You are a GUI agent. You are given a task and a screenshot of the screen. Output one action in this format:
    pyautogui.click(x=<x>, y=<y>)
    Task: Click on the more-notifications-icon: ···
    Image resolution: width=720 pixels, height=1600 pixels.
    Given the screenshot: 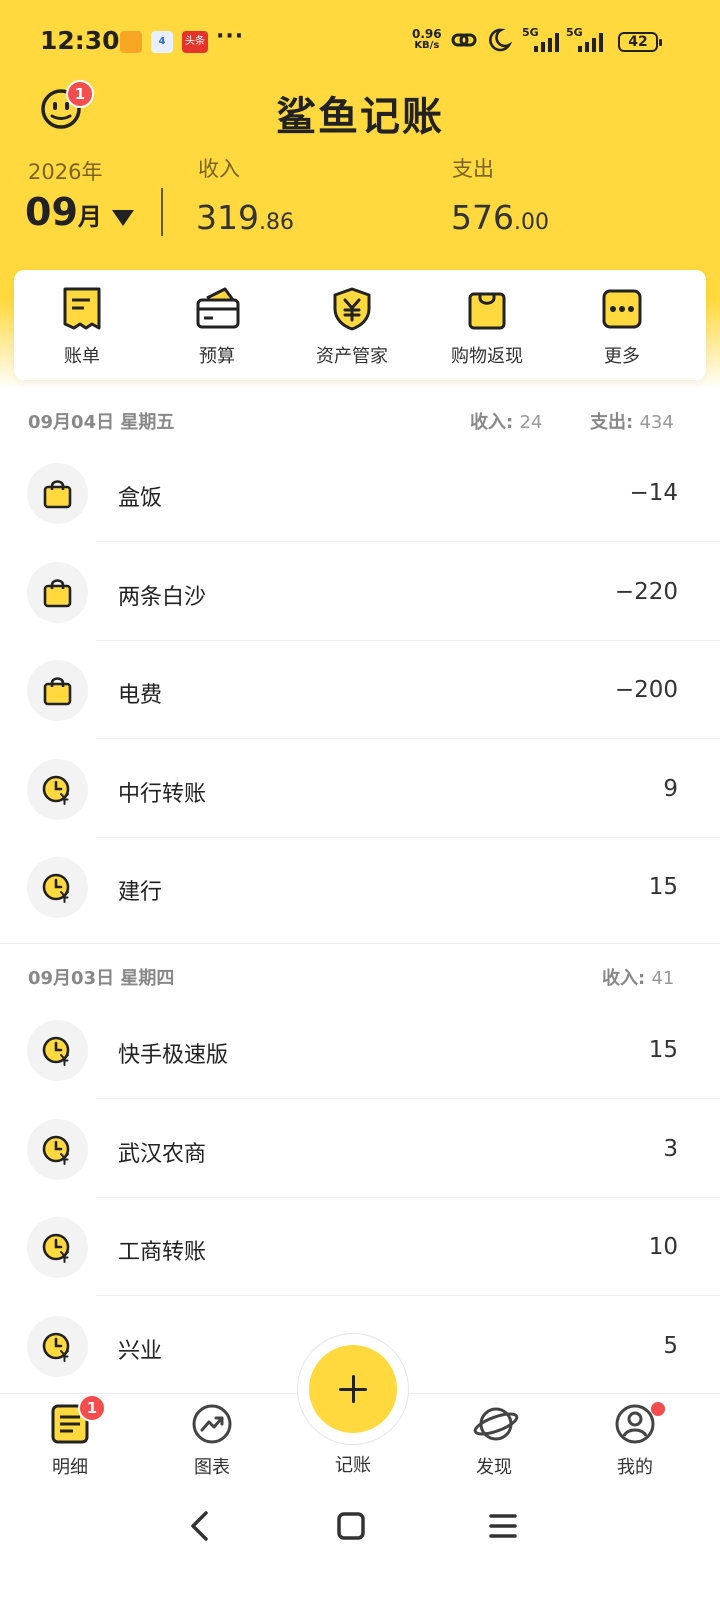 What is the action you would take?
    pyautogui.click(x=230, y=36)
    